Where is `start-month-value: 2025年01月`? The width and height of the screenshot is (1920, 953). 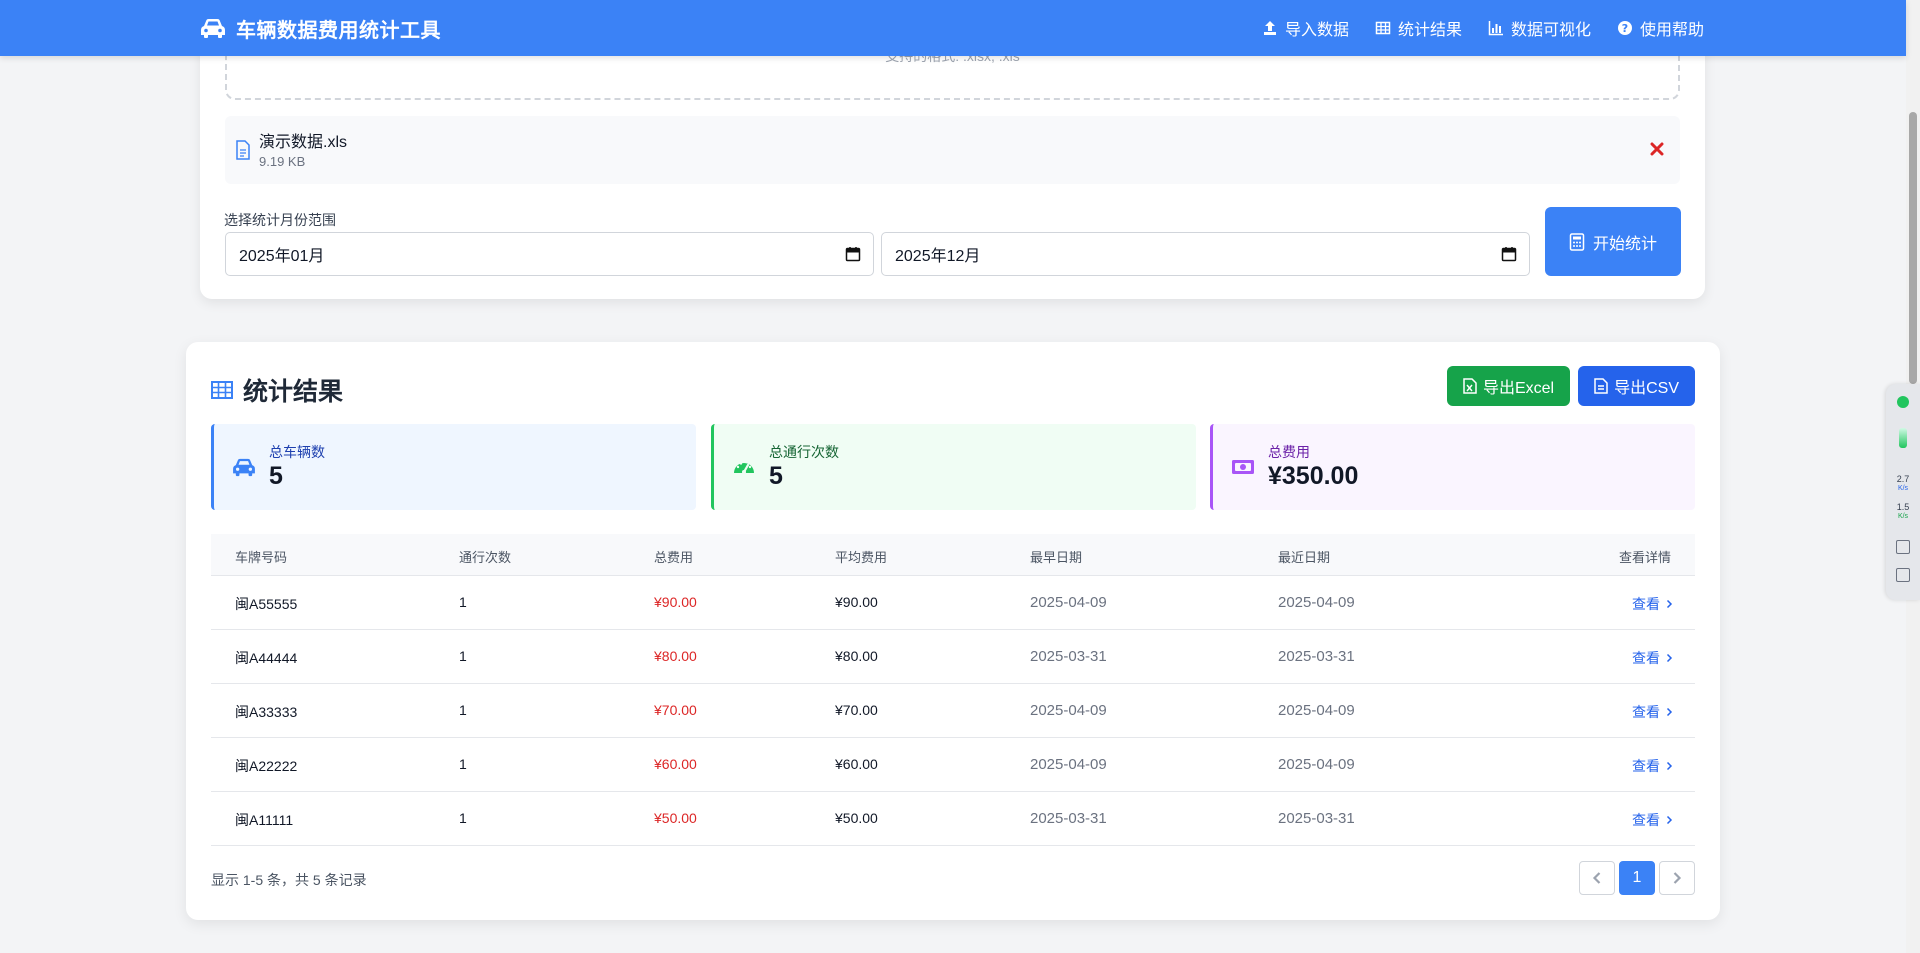 start-month-value: 2025年01月 is located at coordinates (282, 256).